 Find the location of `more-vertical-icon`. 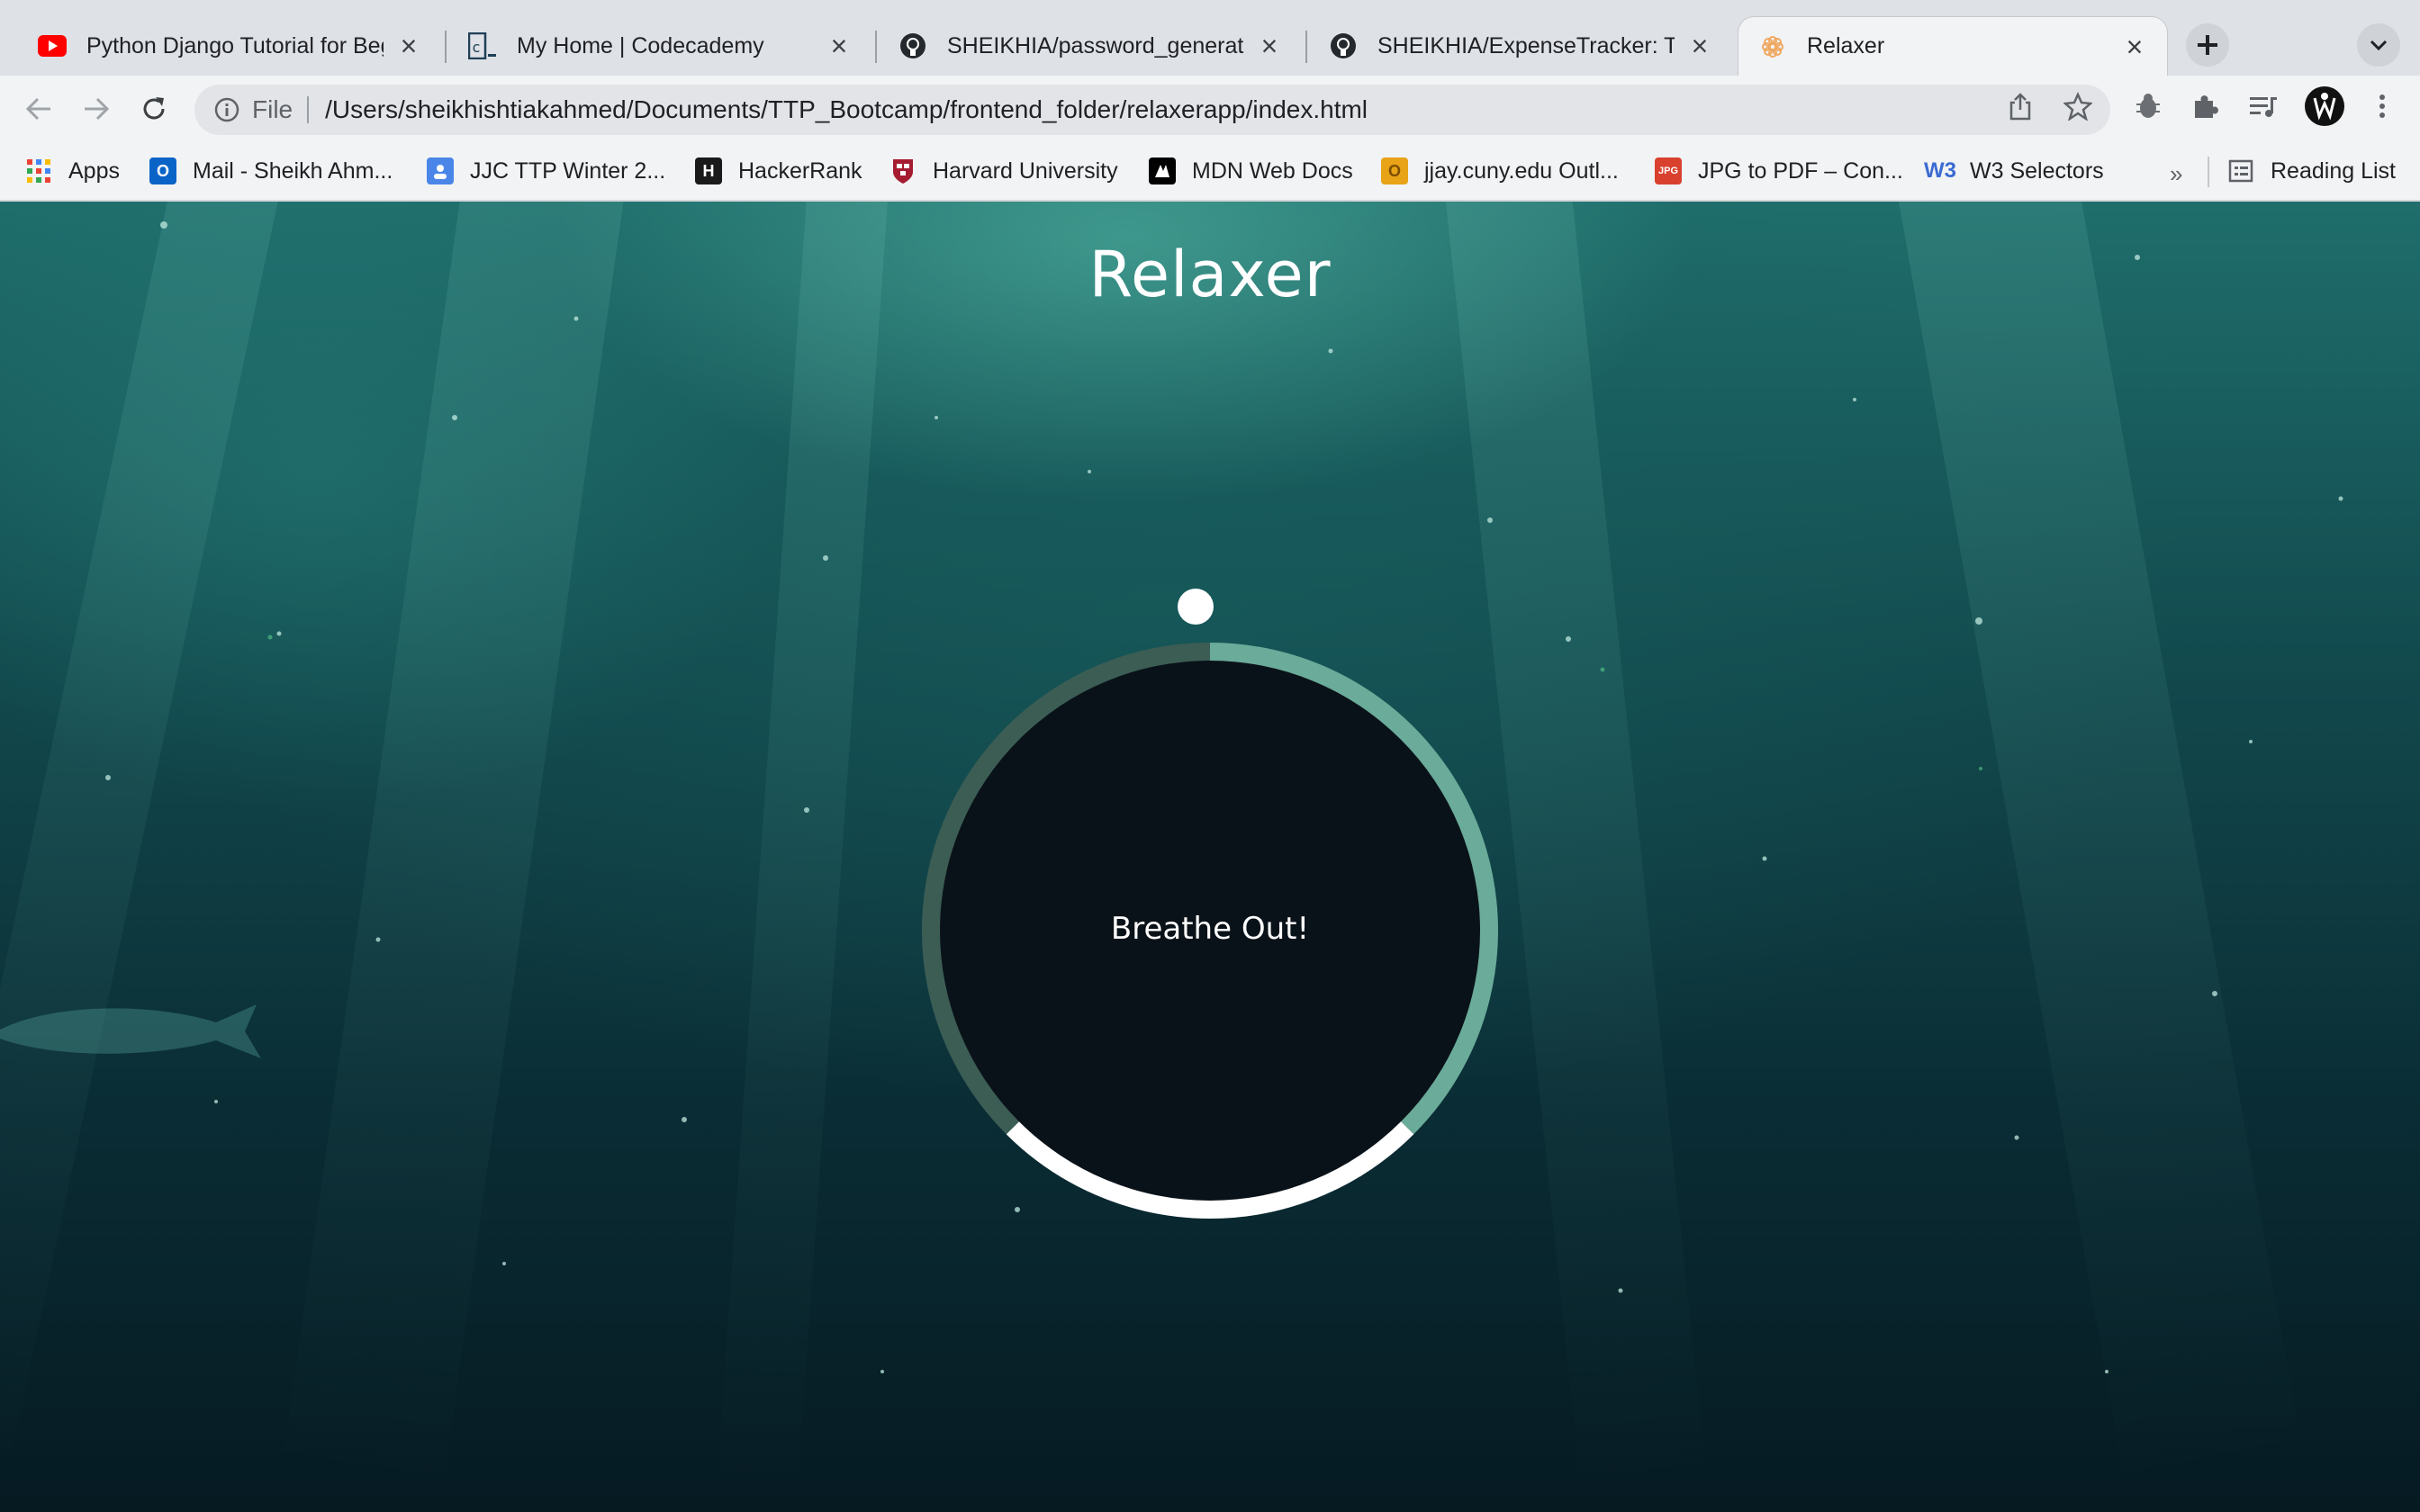

more-vertical-icon is located at coordinates (2382, 106).